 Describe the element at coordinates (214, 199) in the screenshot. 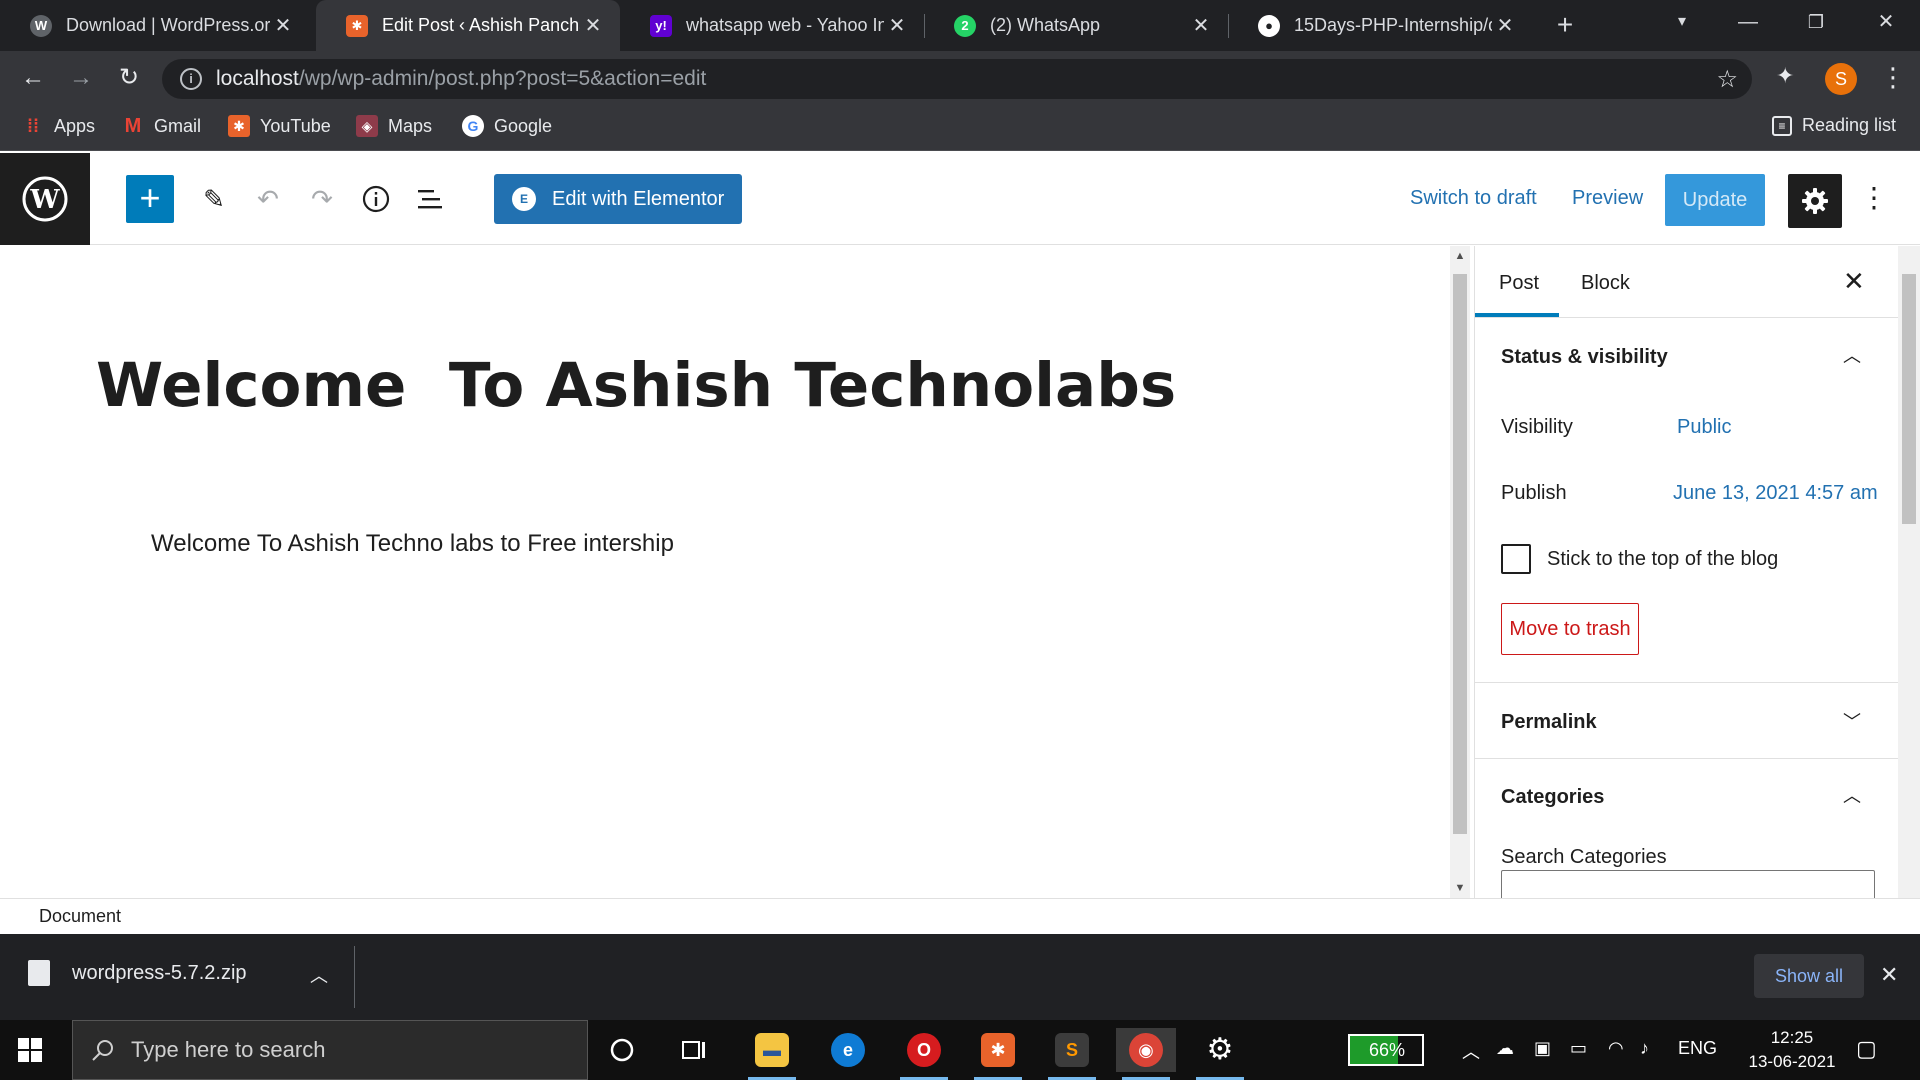

I see `pencil-icon: ✎` at that location.